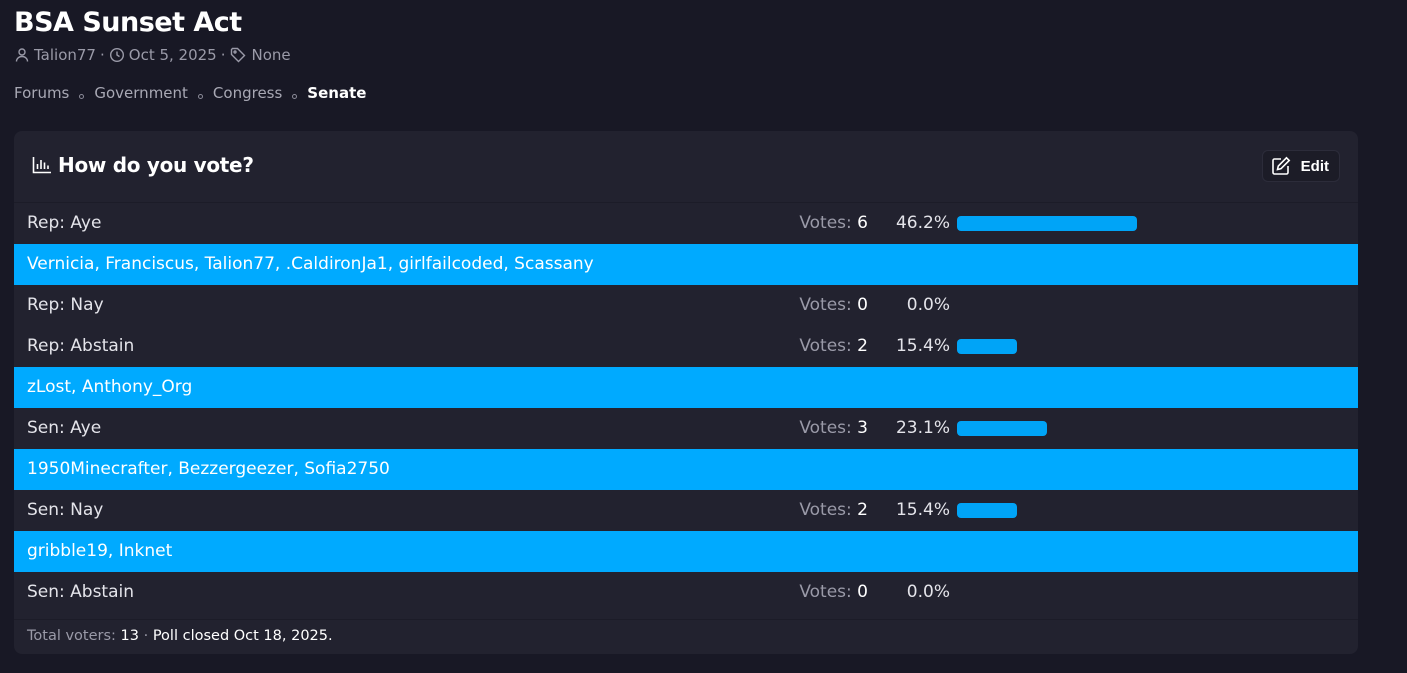 The image size is (1407, 673). What do you see at coordinates (208, 469) in the screenshot?
I see `voter-names: 1950Minecrafter, Bezzergeezer, Sofia2750` at bounding box center [208, 469].